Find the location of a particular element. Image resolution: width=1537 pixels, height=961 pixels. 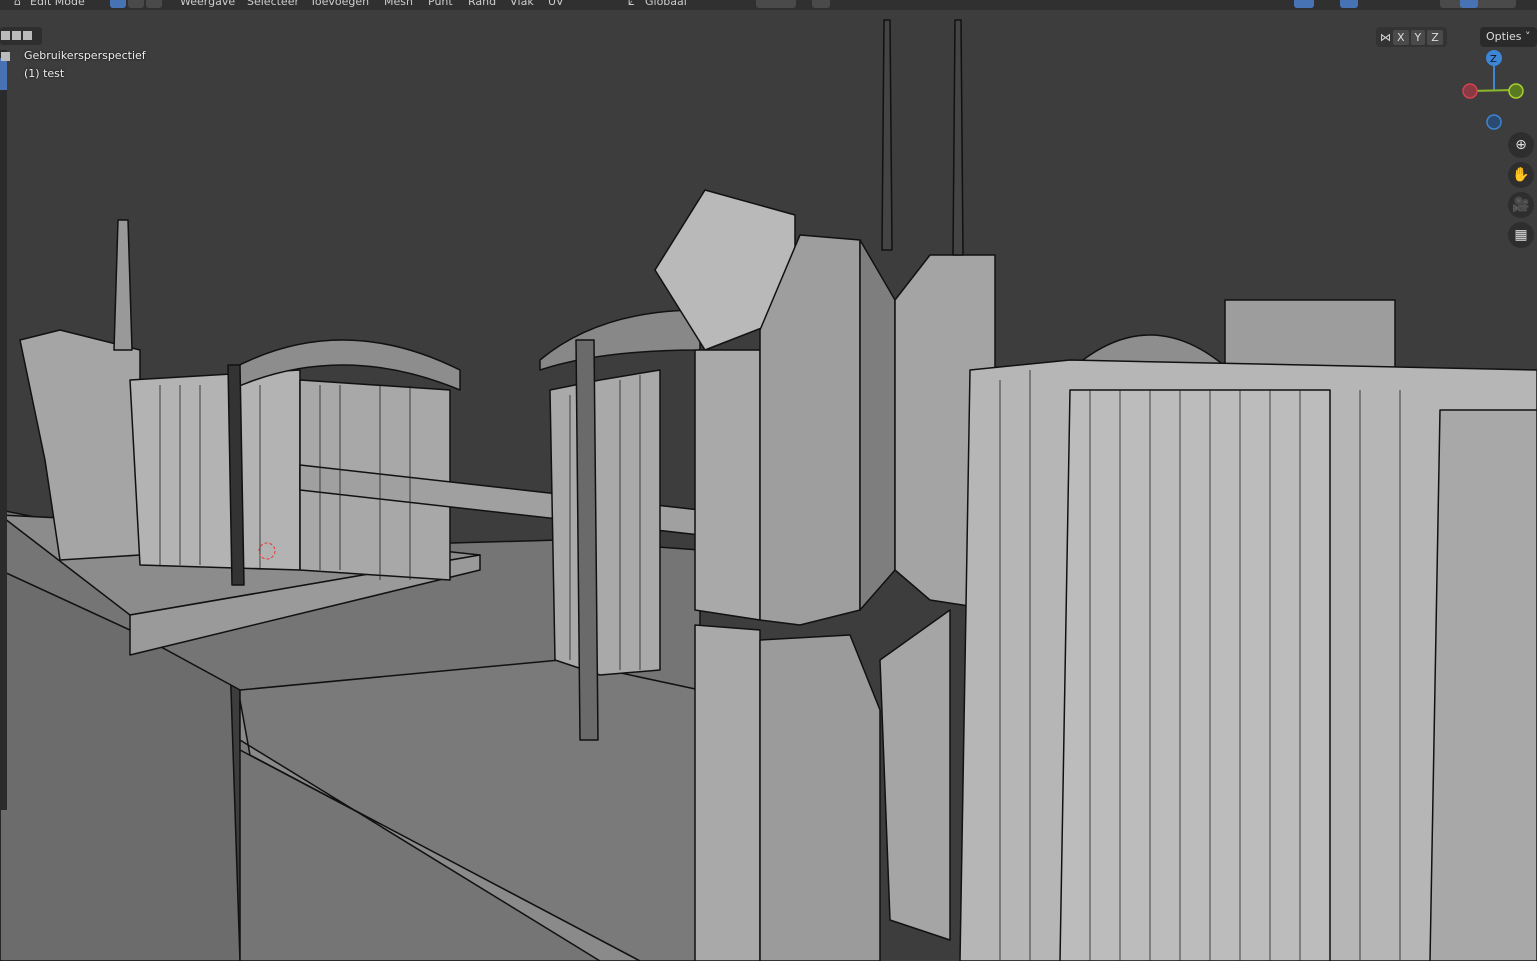

options-label: Opties is located at coordinates (1504, 36).